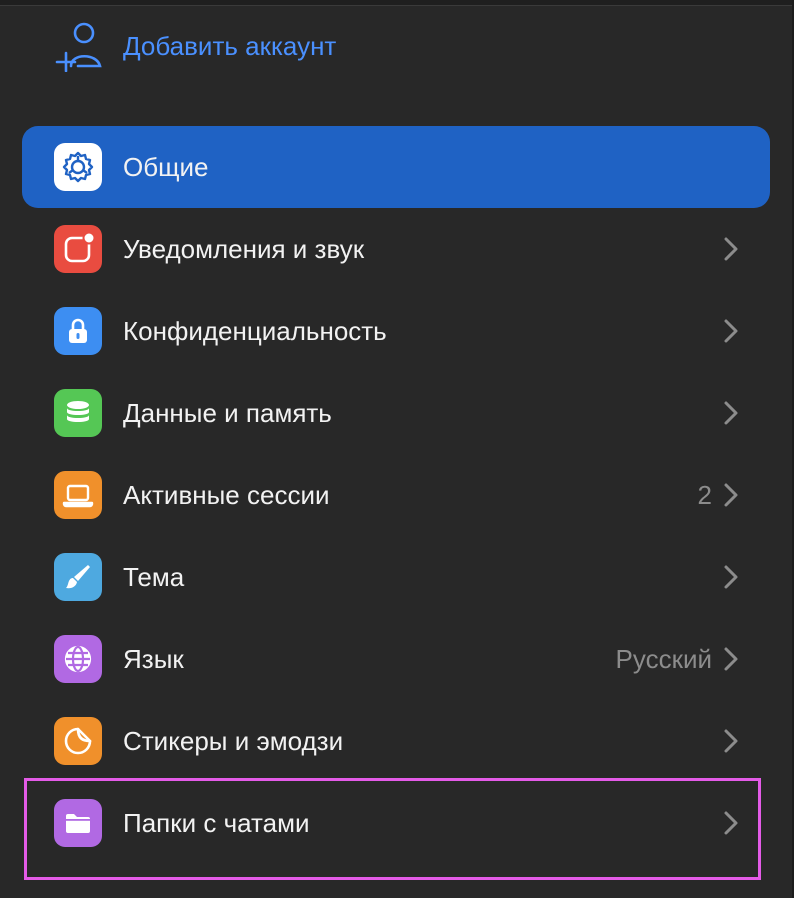  Describe the element at coordinates (396, 823) in the screenshot. I see `menu-item-chat-folders: Папки с чатами` at that location.